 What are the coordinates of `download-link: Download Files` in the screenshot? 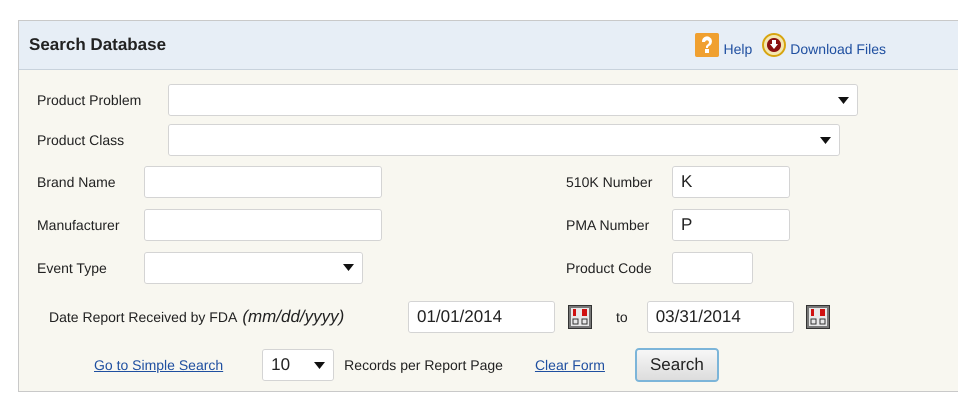 It's located at (838, 49).